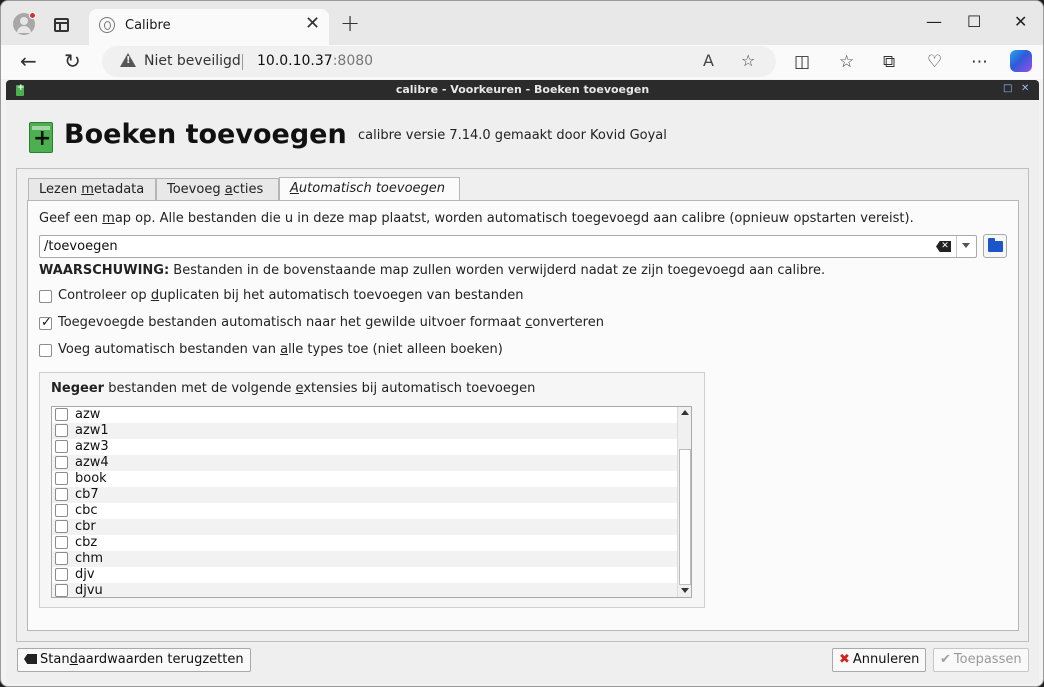 This screenshot has height=687, width=1044. Describe the element at coordinates (312, 24) in the screenshot. I see `tab-close-icon: ✕` at that location.